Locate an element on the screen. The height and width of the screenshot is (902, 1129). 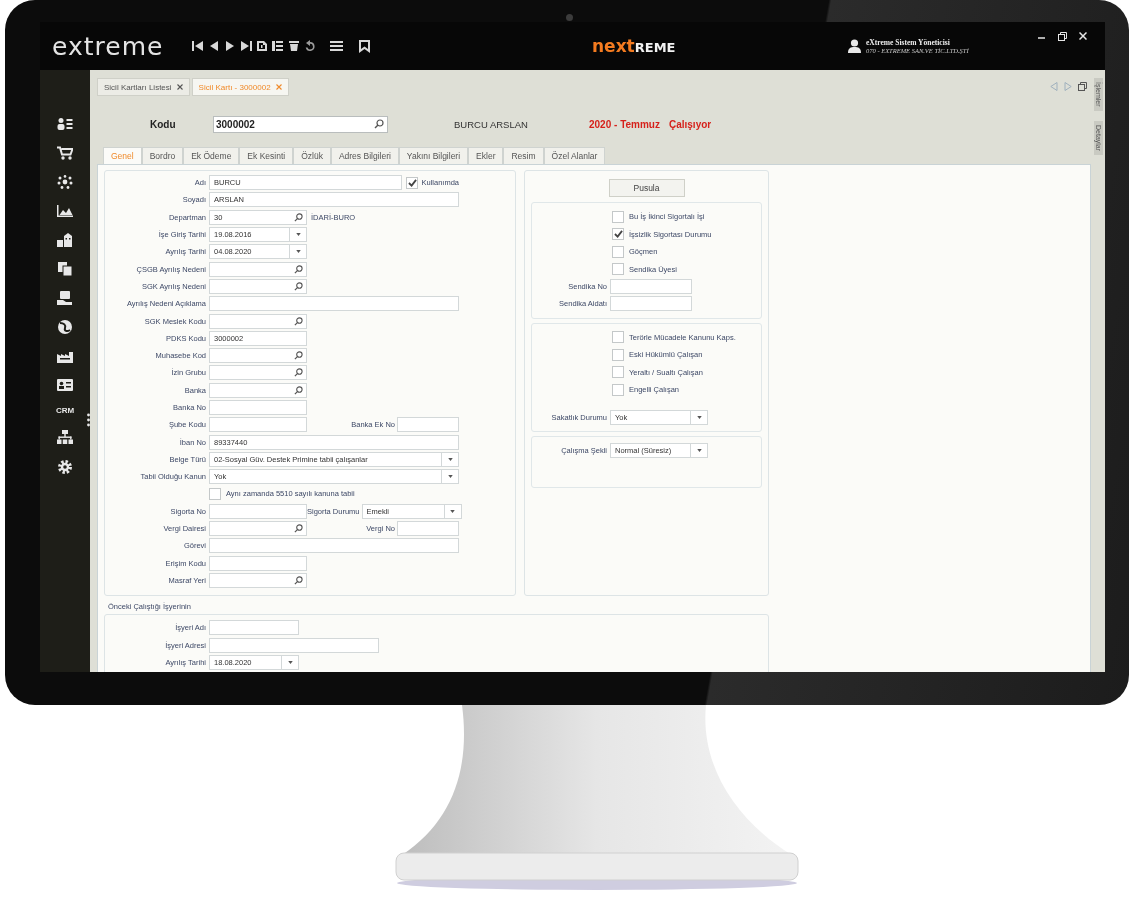
factory-icon is located at coordinates (65, 356).